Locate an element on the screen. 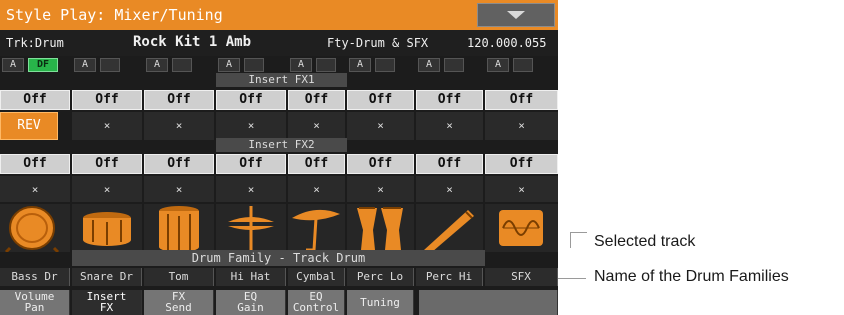 The width and height of the screenshot is (844, 315). callout-line-selected-h is located at coordinates (578, 232).